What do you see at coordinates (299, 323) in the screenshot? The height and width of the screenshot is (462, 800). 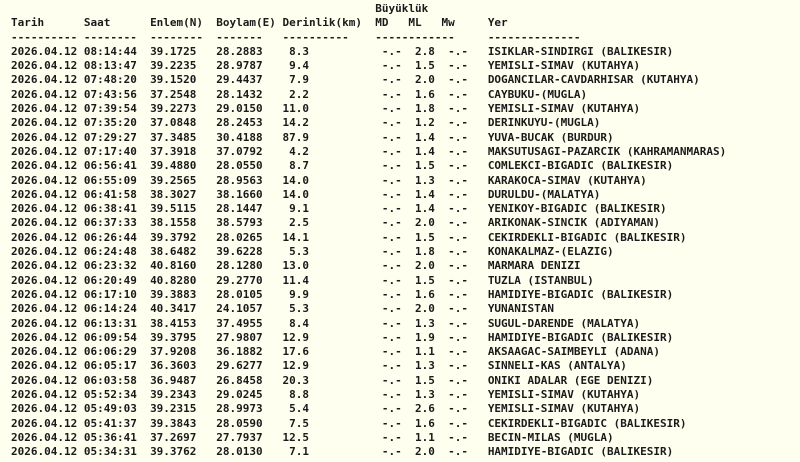 I see `cell-depth: 8.4` at bounding box center [299, 323].